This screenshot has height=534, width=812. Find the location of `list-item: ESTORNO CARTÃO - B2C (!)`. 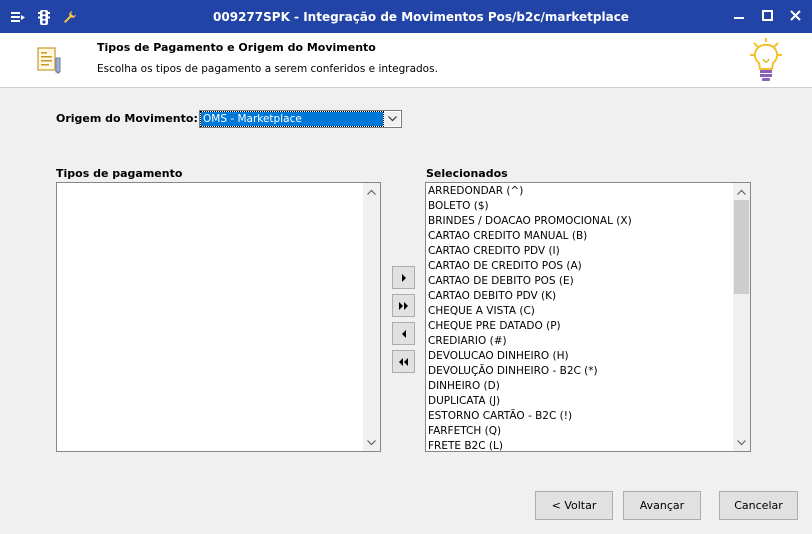

list-item: ESTORNO CARTÃO - B2C (!) is located at coordinates (580, 416).